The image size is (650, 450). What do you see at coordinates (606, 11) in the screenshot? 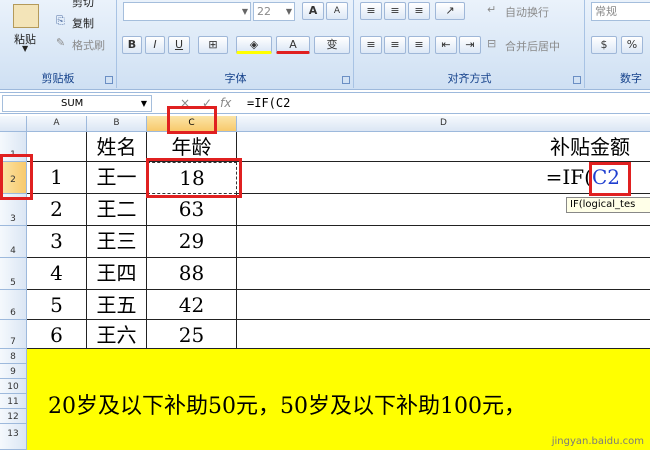
I see `number-format-value: 常规` at bounding box center [606, 11].